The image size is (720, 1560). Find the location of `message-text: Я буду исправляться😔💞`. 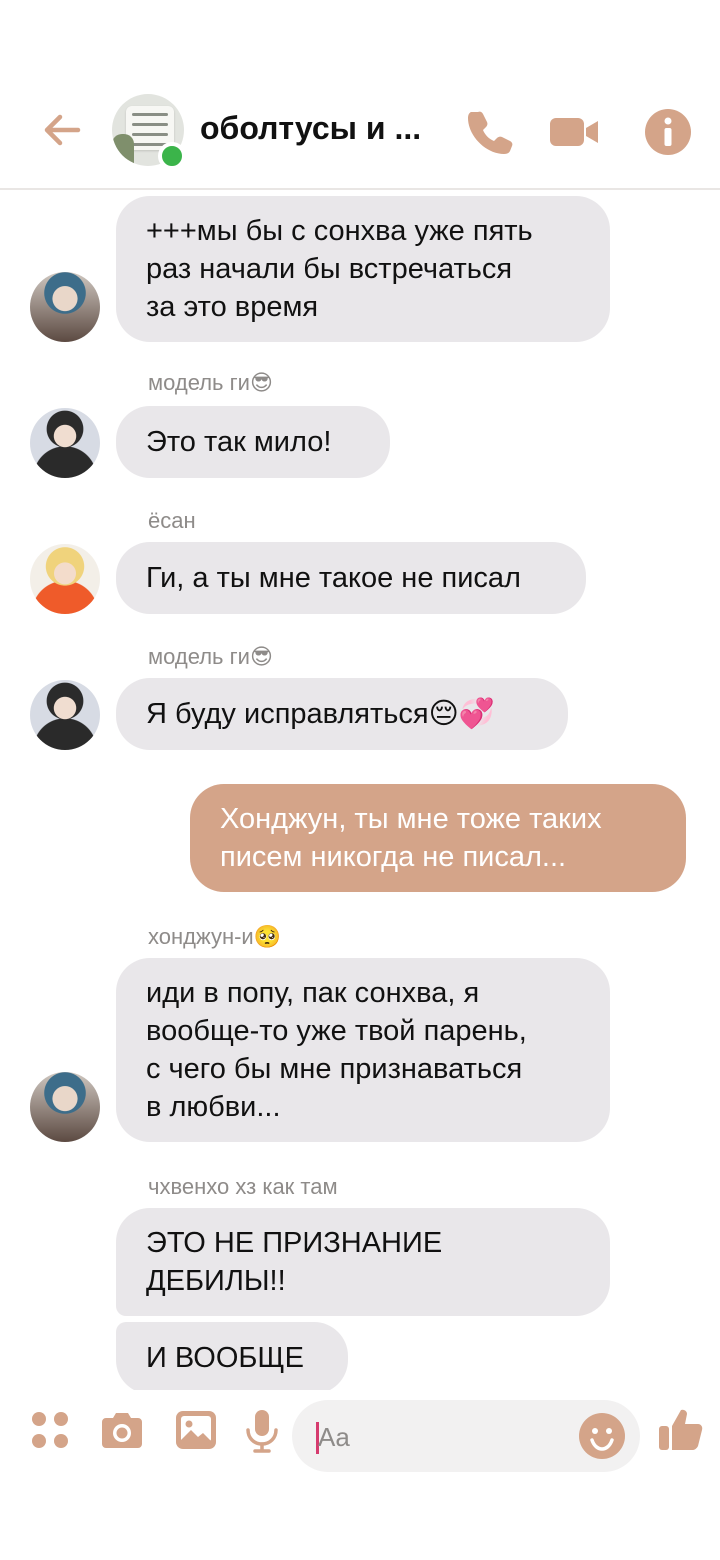

message-text: Я буду исправляться😔💞 is located at coordinates (320, 714).